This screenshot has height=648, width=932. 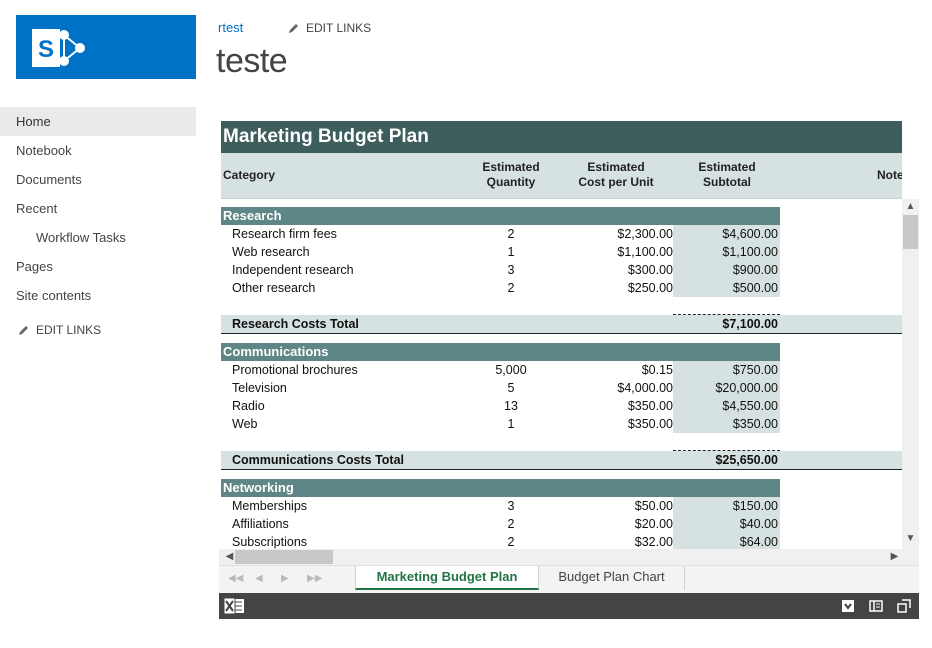 What do you see at coordinates (500, 352) in the screenshot?
I see `section-header-communications: Communications` at bounding box center [500, 352].